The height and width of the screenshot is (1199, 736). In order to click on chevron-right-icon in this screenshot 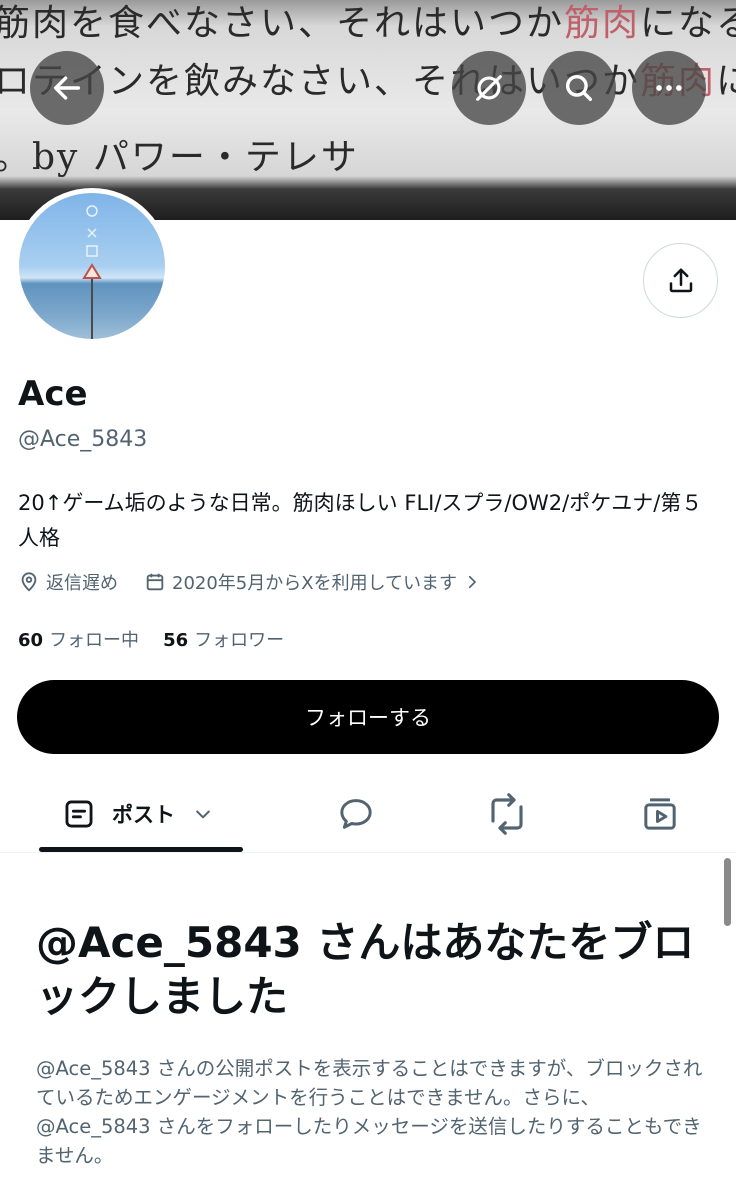, I will do `click(472, 582)`.